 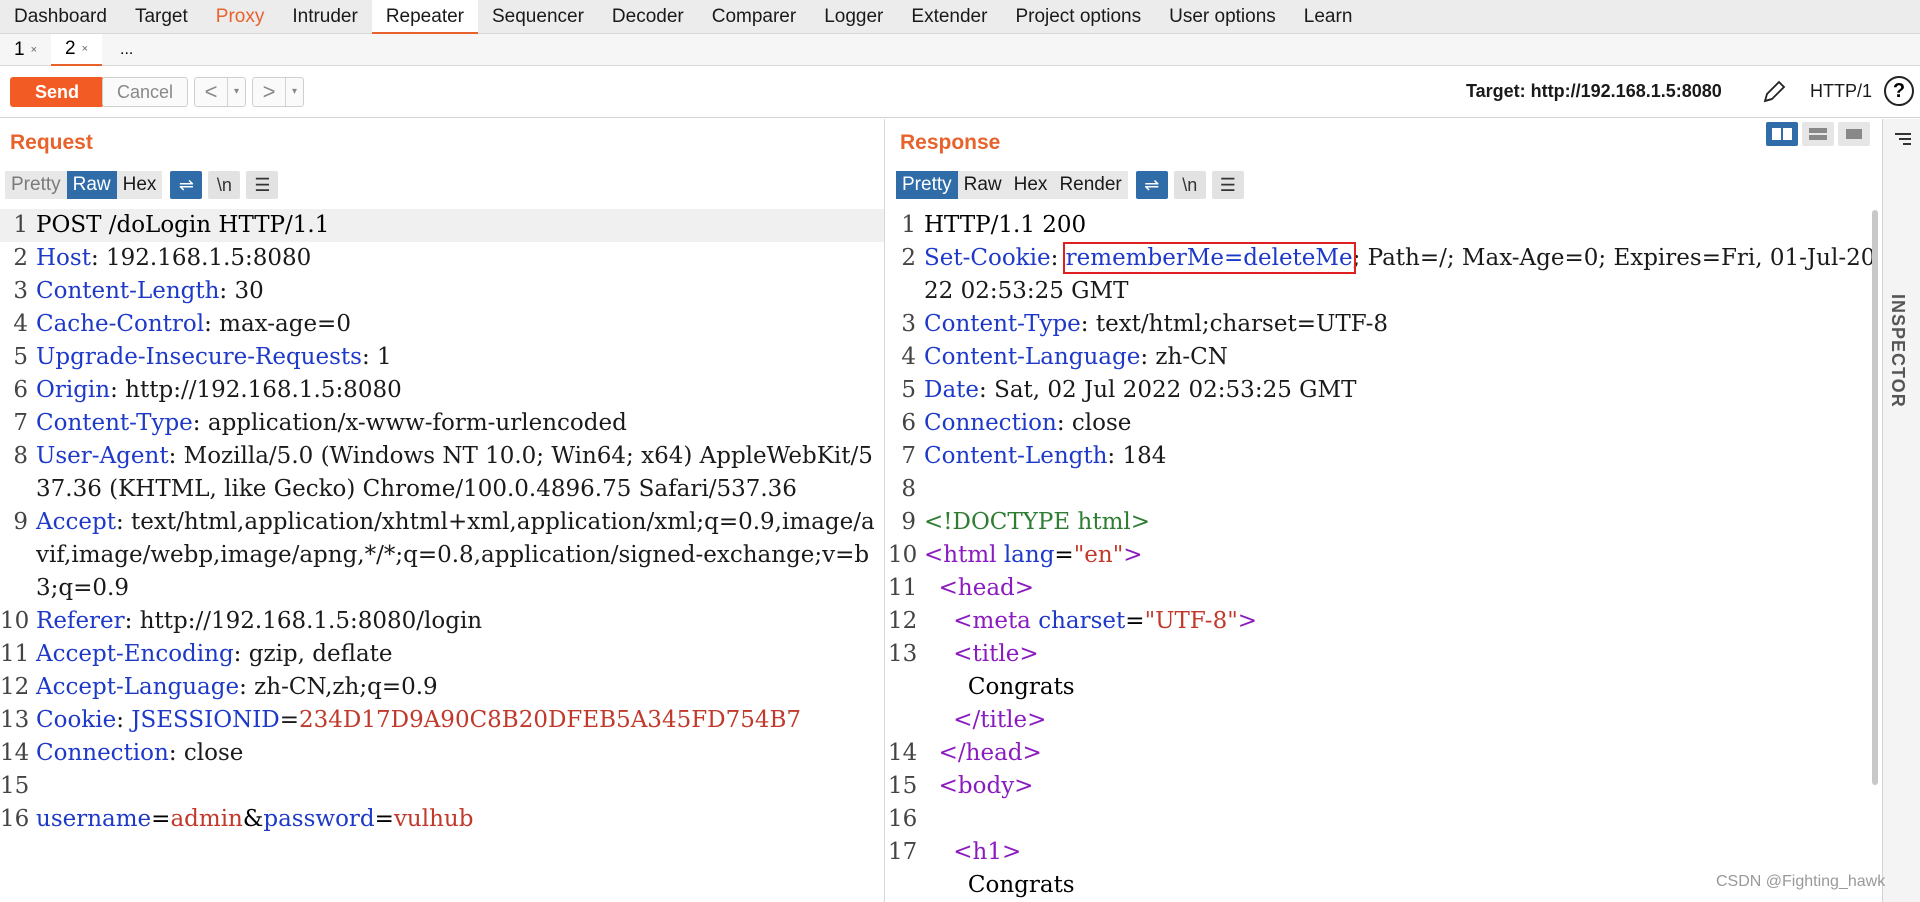 I want to click on header-value: : gzip, deflate, so click(x=313, y=654).